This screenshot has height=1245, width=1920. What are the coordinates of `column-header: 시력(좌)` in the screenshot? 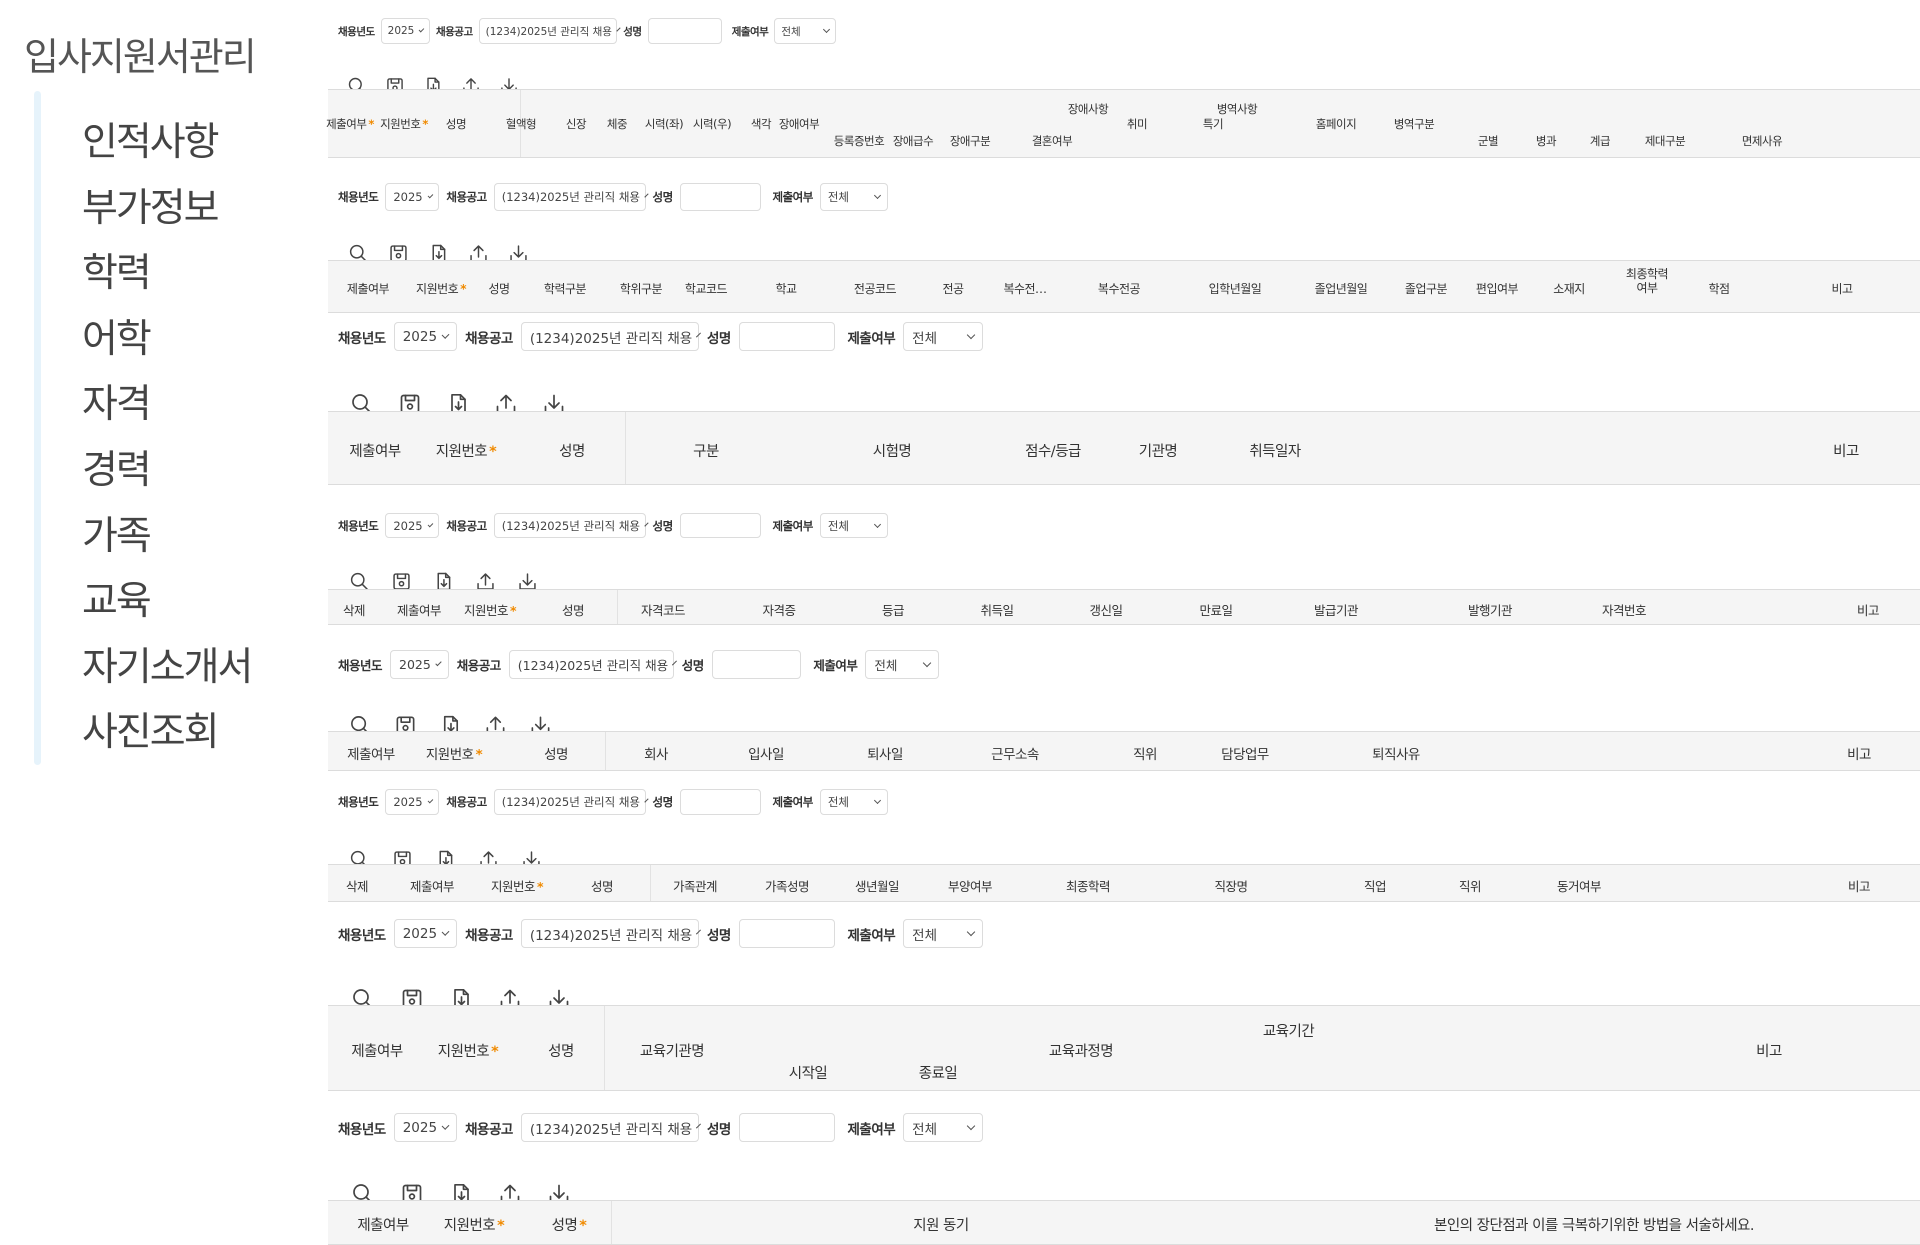 It's located at (664, 124).